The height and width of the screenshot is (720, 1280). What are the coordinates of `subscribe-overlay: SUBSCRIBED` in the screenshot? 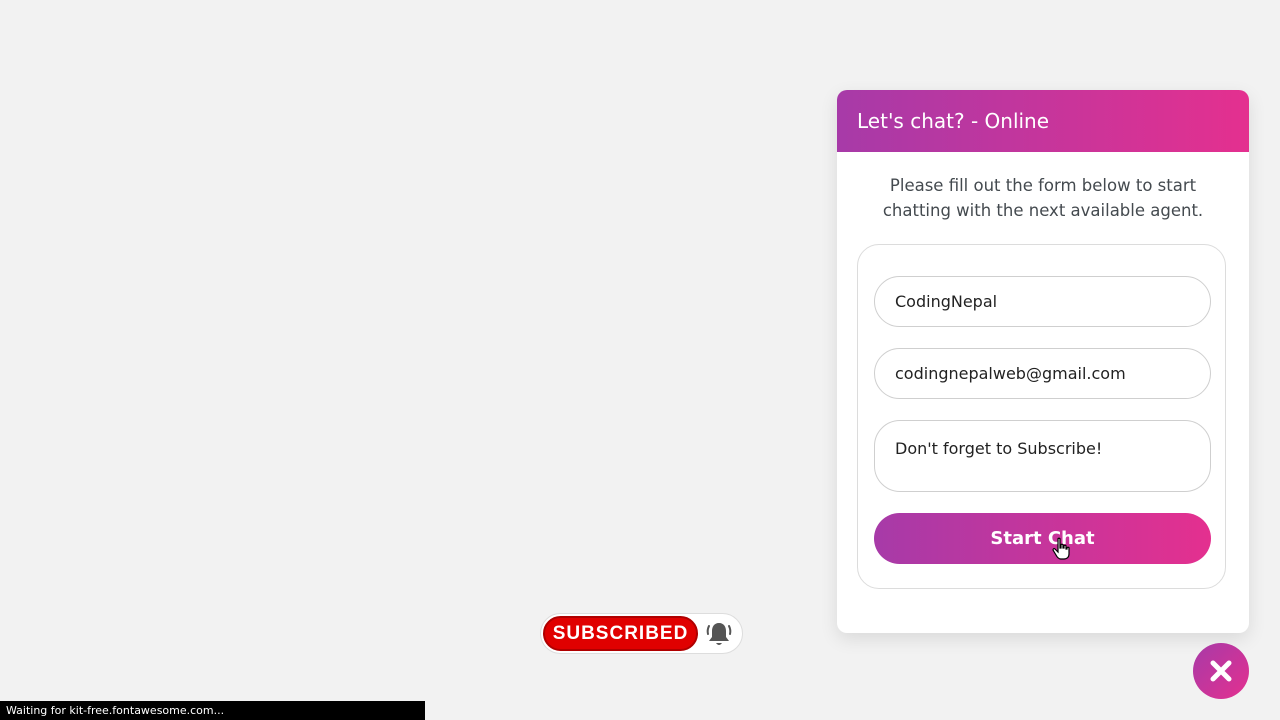 It's located at (641, 633).